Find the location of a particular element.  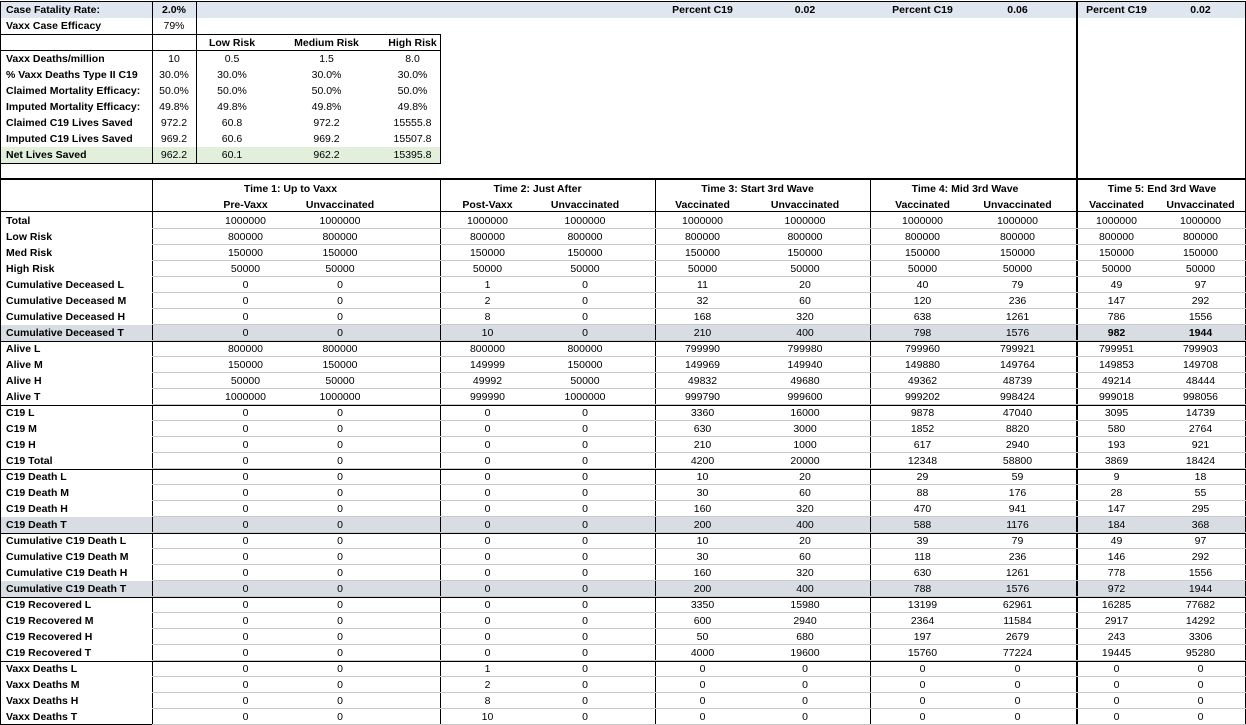

row-value: 1852 is located at coordinates (922, 429).